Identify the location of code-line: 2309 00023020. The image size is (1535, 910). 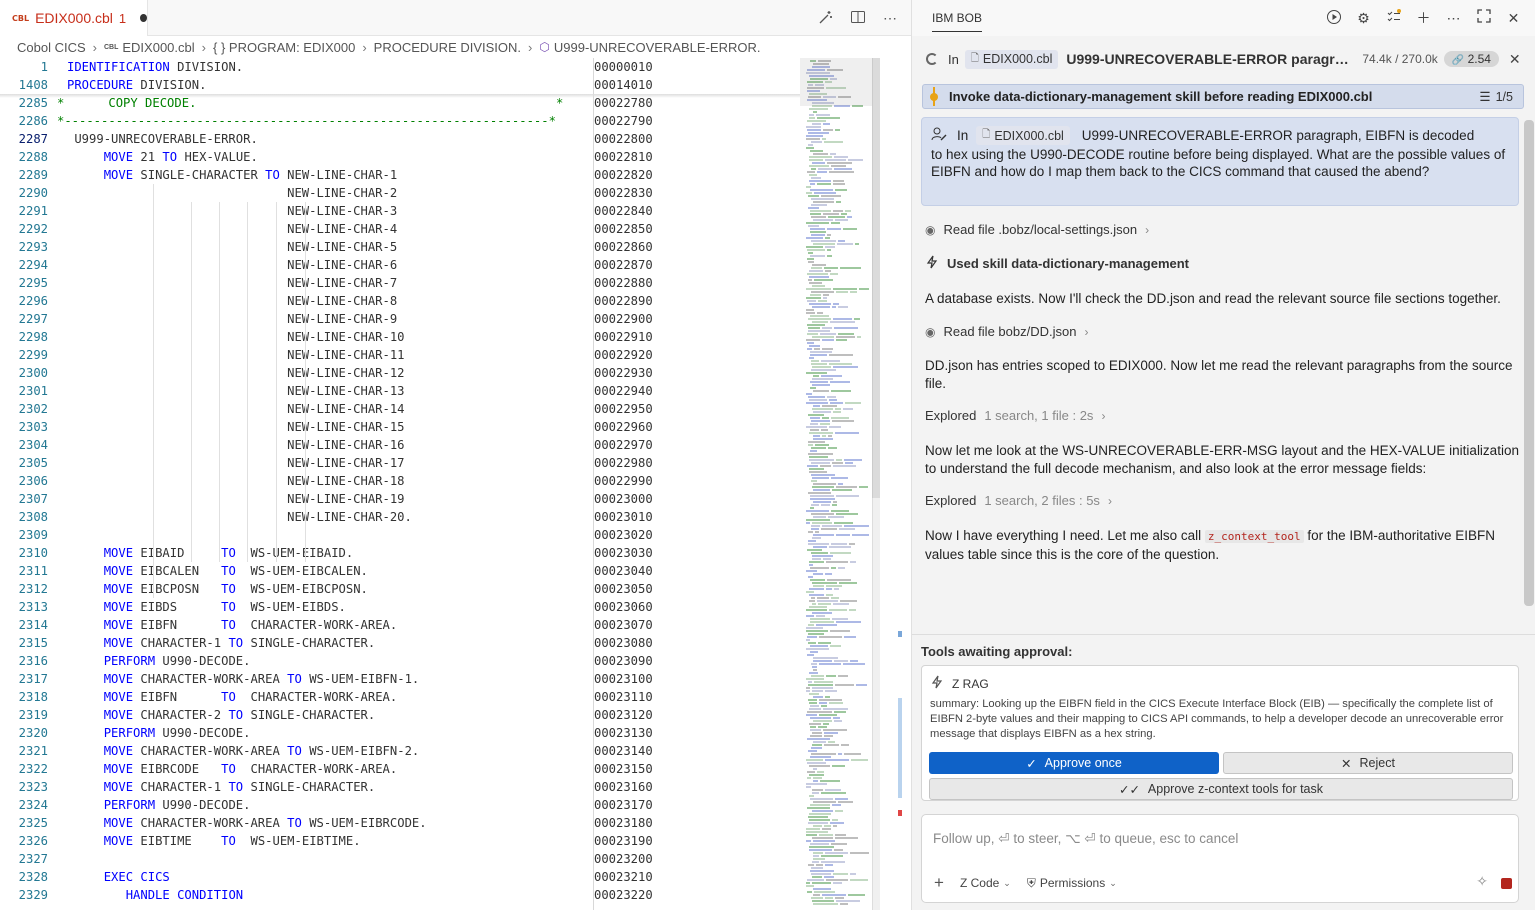
(400, 535).